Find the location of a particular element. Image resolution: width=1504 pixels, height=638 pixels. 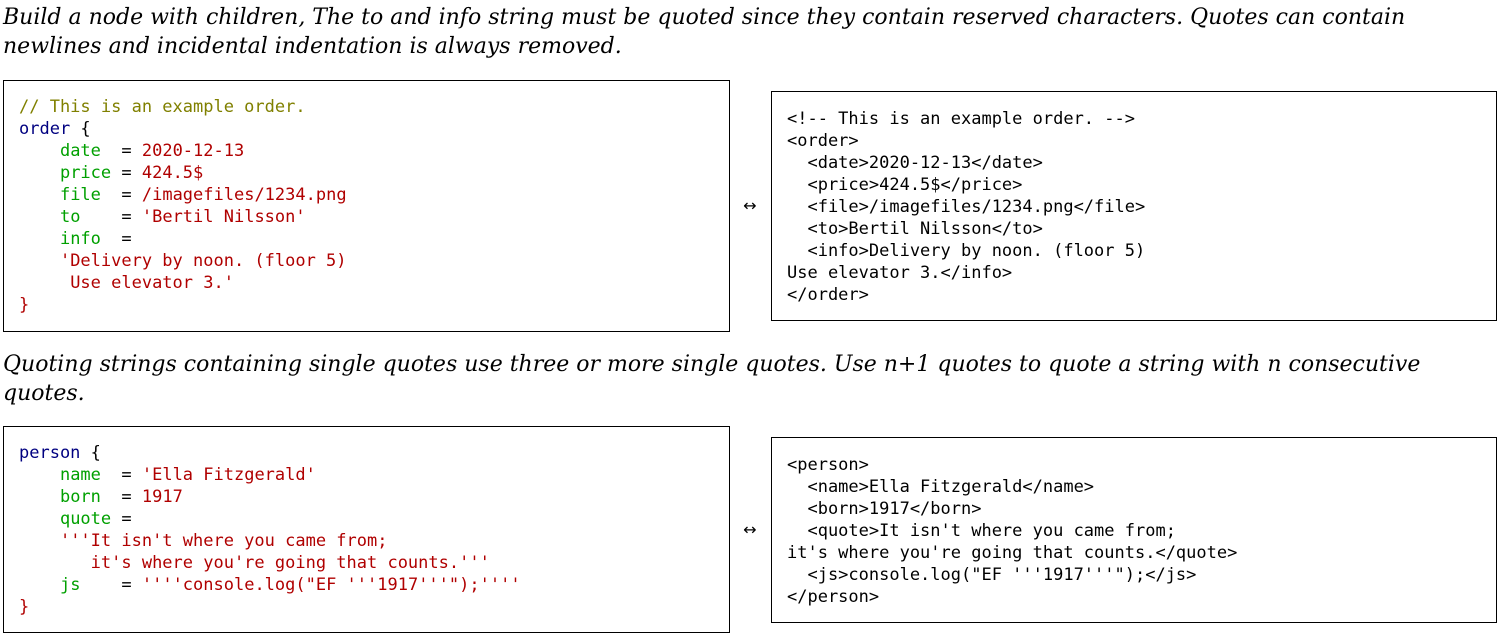

code-line: order { is located at coordinates (366, 129).